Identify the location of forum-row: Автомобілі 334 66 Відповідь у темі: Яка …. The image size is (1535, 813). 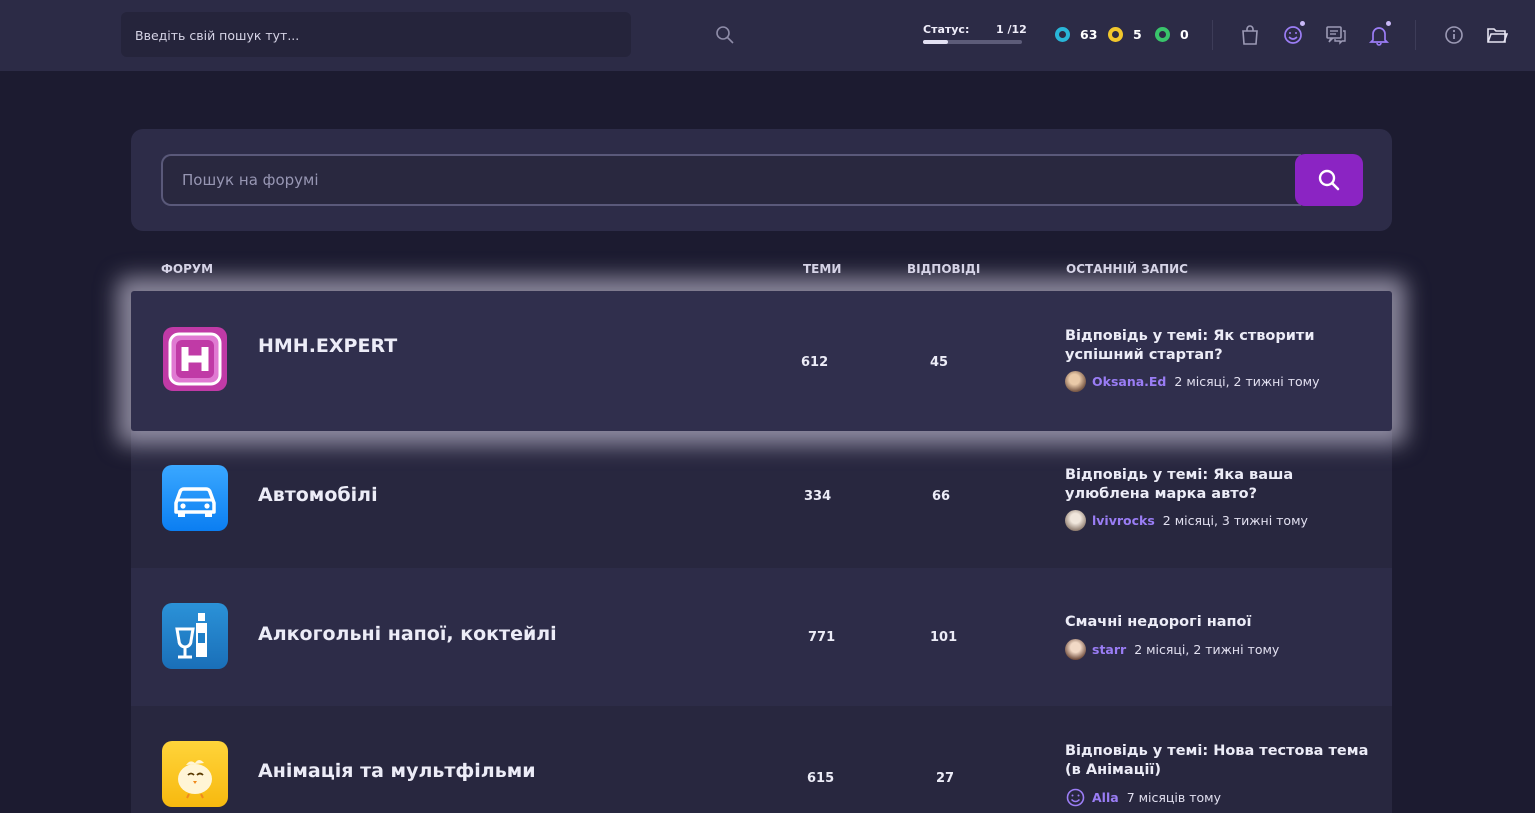
(761, 499).